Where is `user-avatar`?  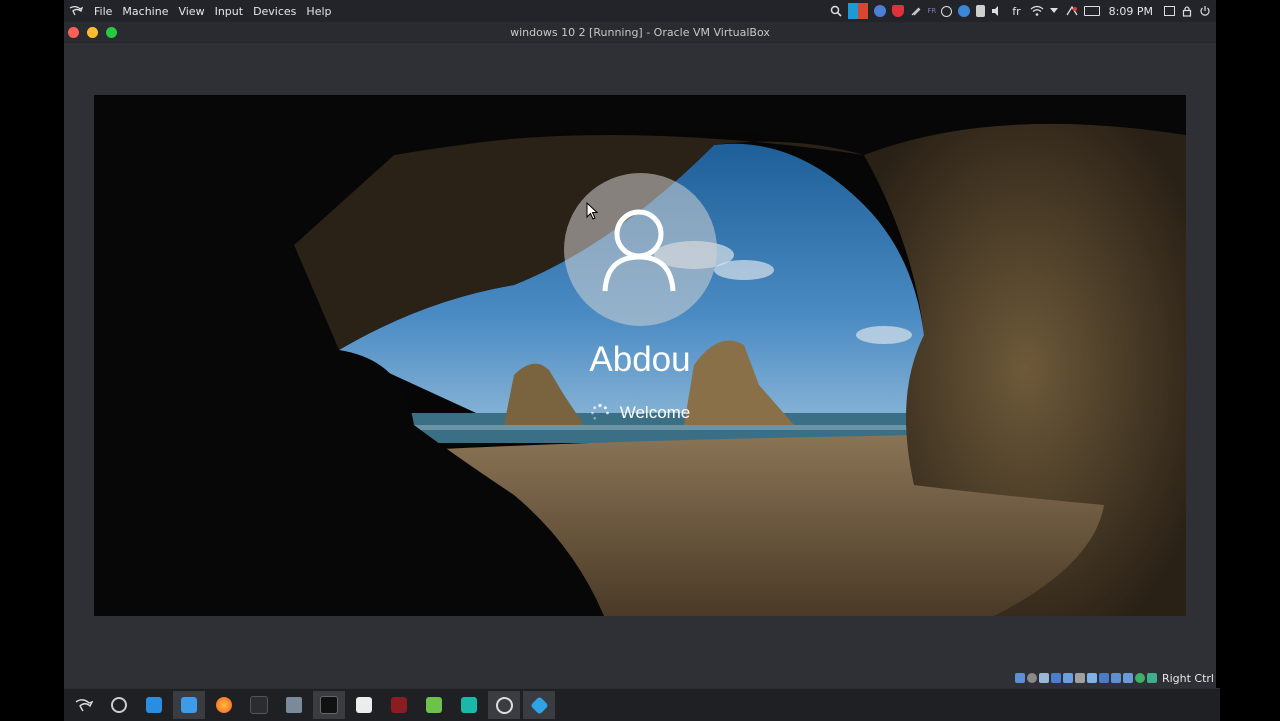 user-avatar is located at coordinates (640, 249).